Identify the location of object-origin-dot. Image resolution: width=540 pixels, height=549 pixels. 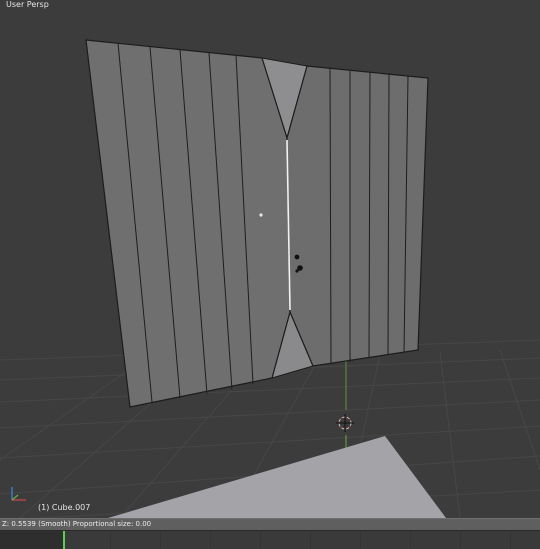
(261, 215).